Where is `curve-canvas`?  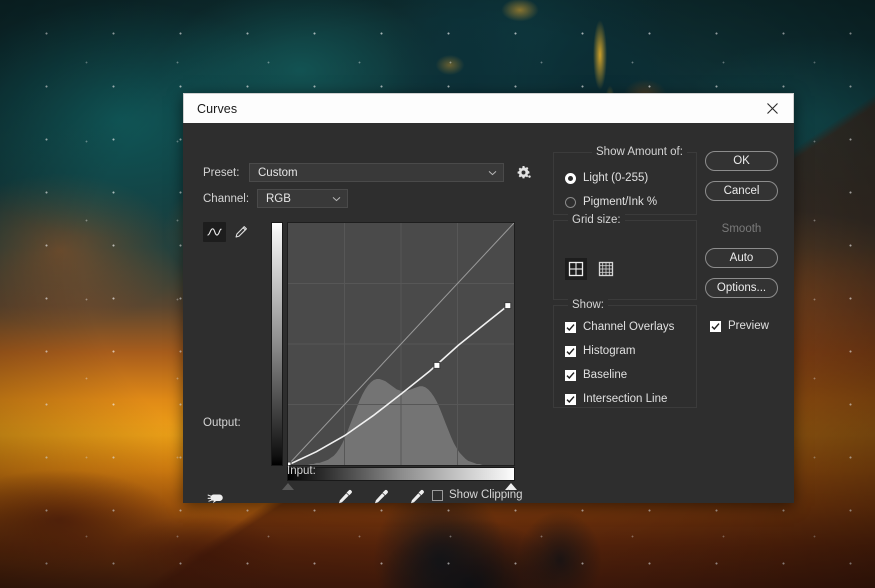 curve-canvas is located at coordinates (401, 344).